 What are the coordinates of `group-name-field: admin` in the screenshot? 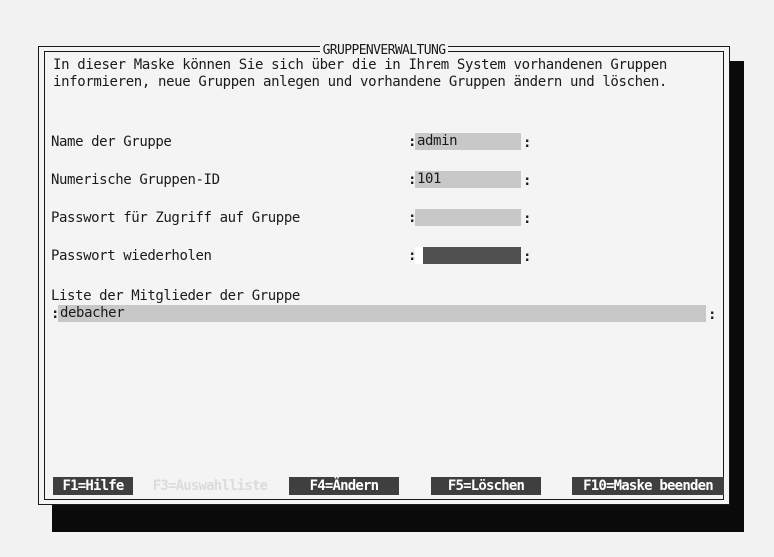 It's located at (468, 141).